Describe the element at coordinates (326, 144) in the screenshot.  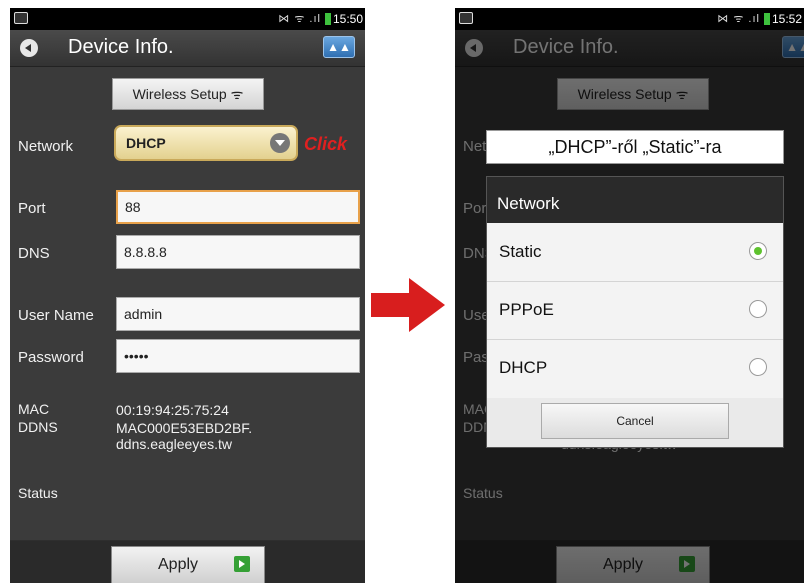
I see `click-annotation: Click` at that location.